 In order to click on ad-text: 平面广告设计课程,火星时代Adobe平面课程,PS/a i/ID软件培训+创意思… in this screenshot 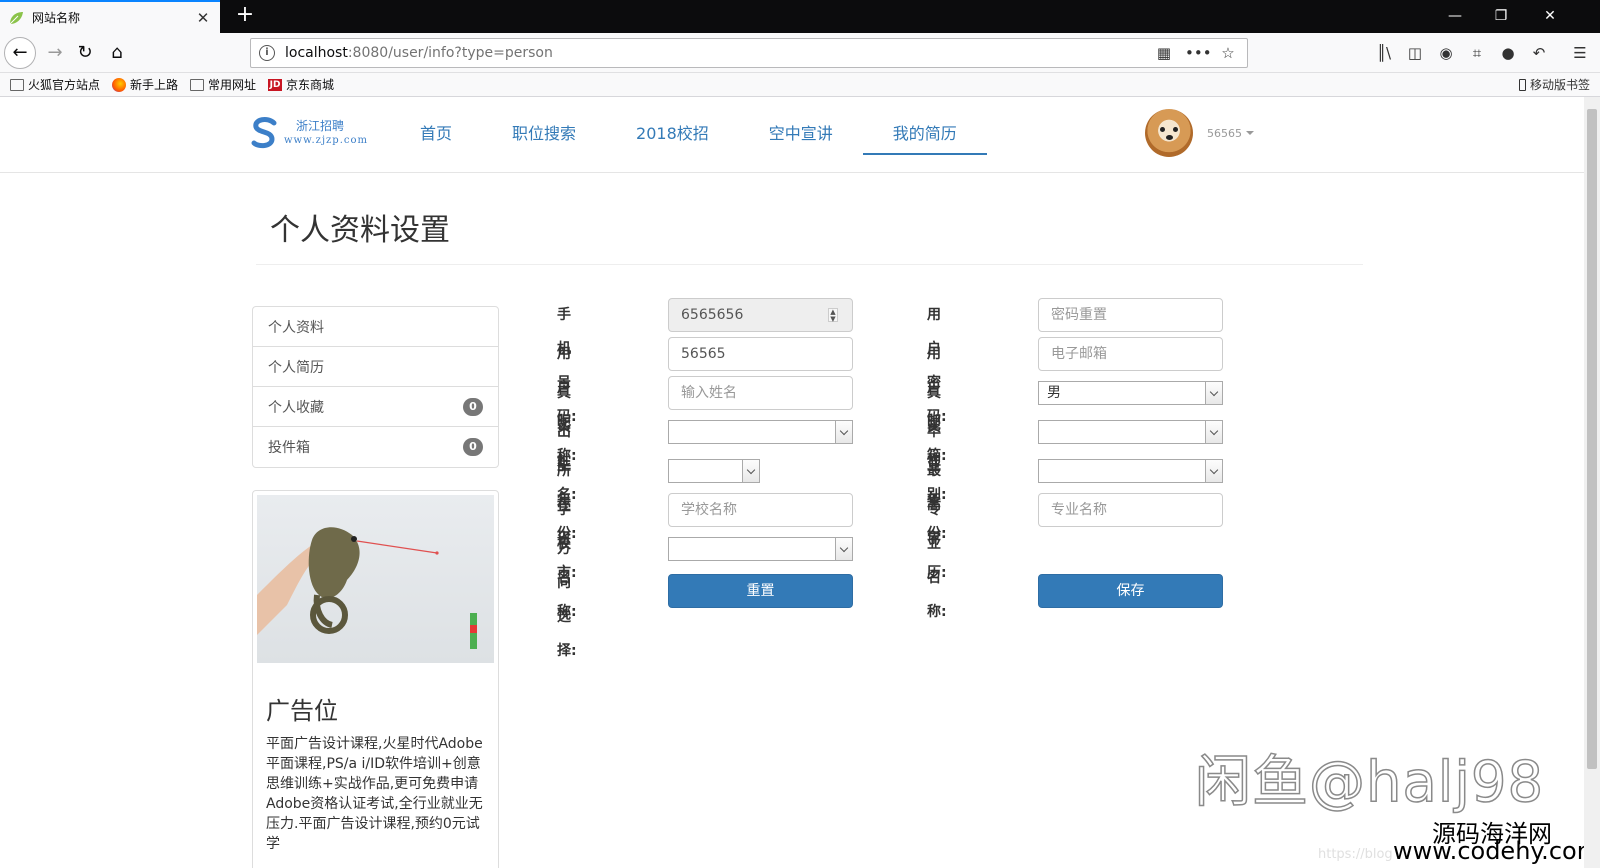, I will do `click(374, 794)`.